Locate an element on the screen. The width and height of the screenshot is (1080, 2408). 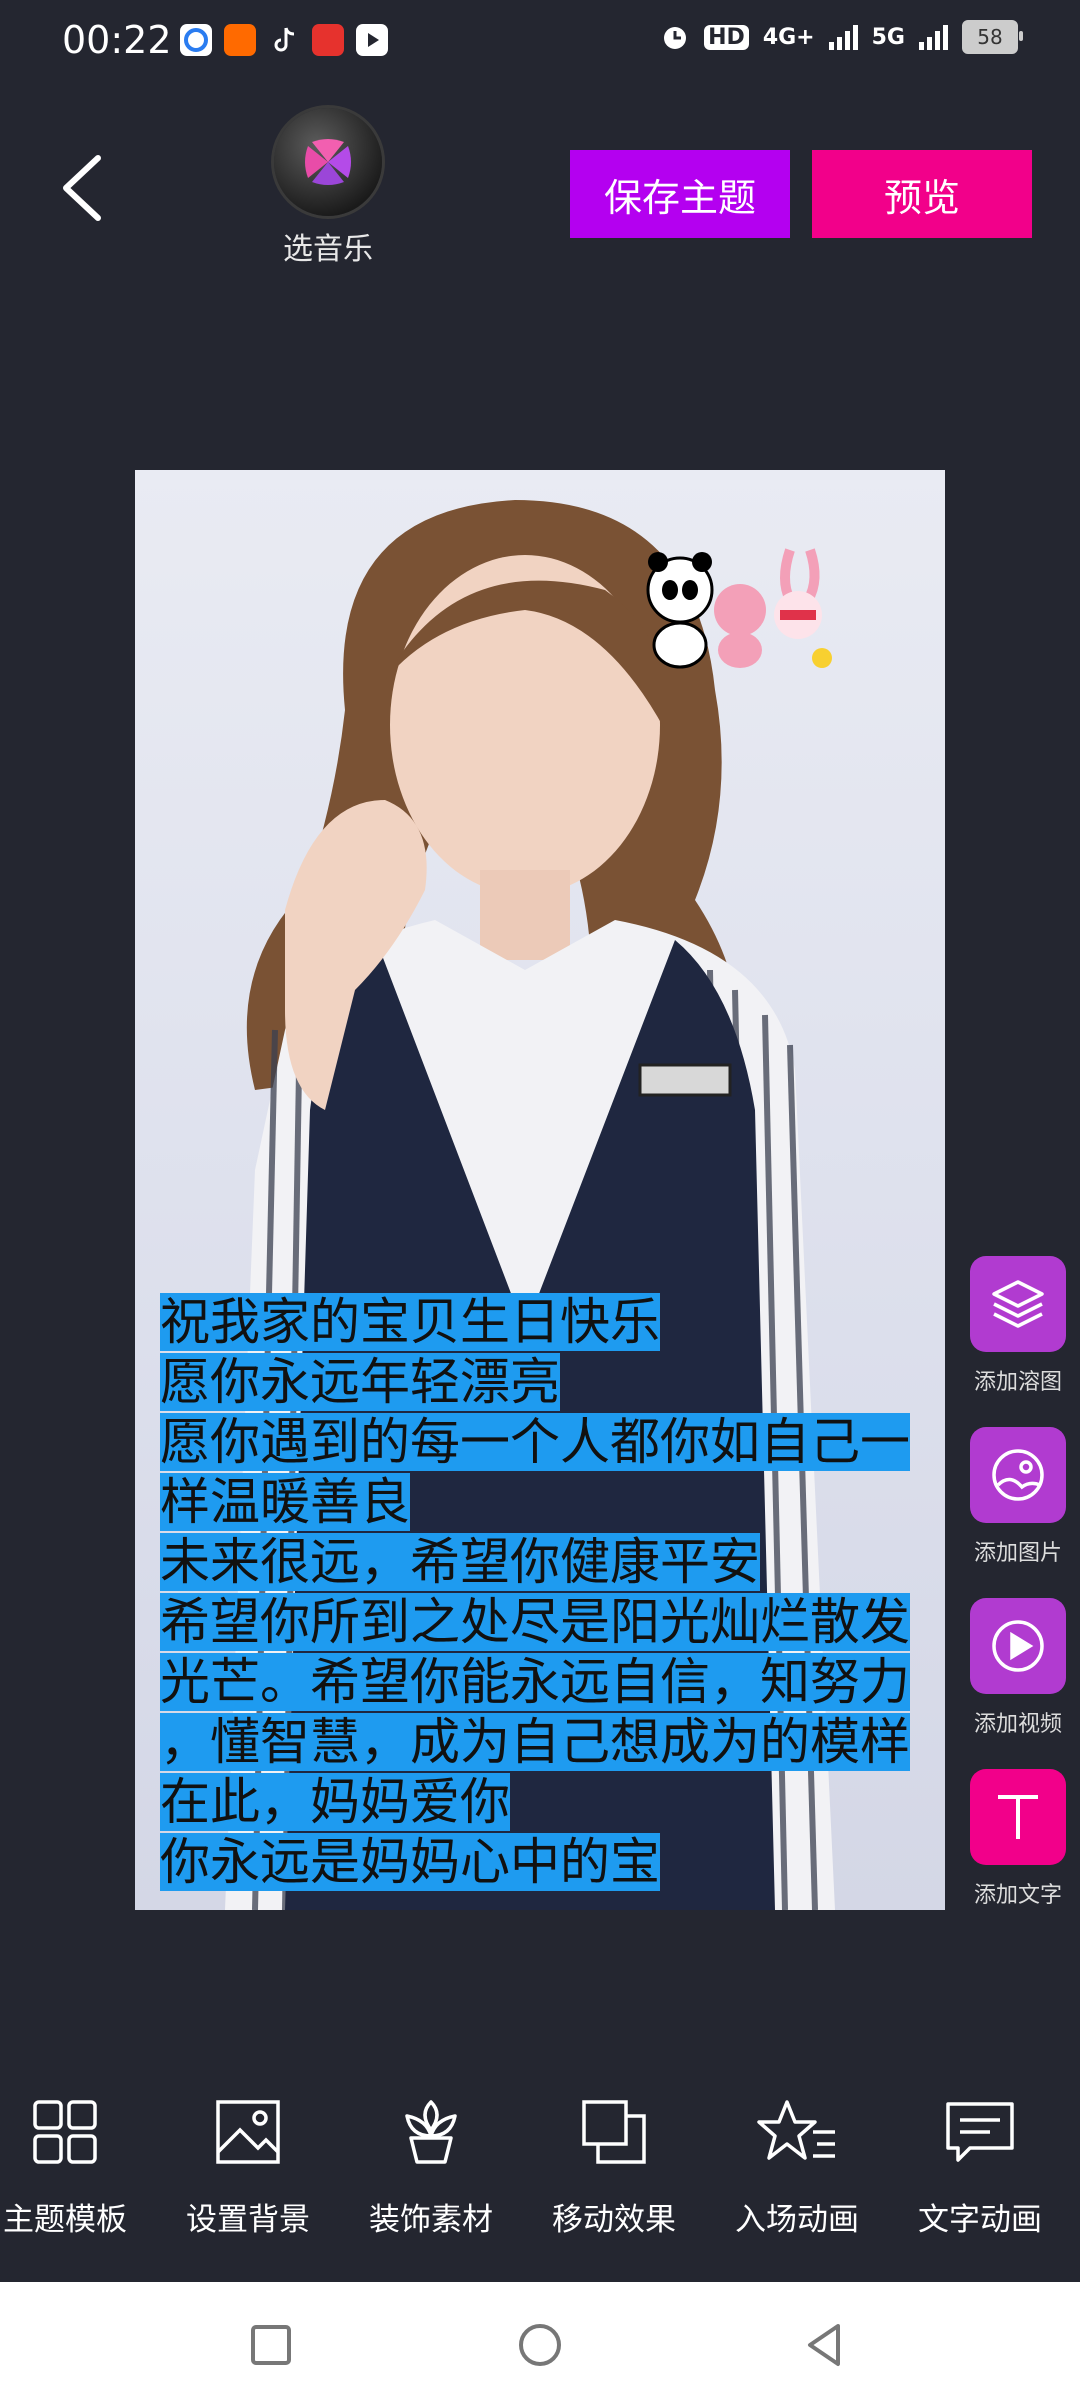
network-4g: 4G+ is located at coordinates (788, 37).